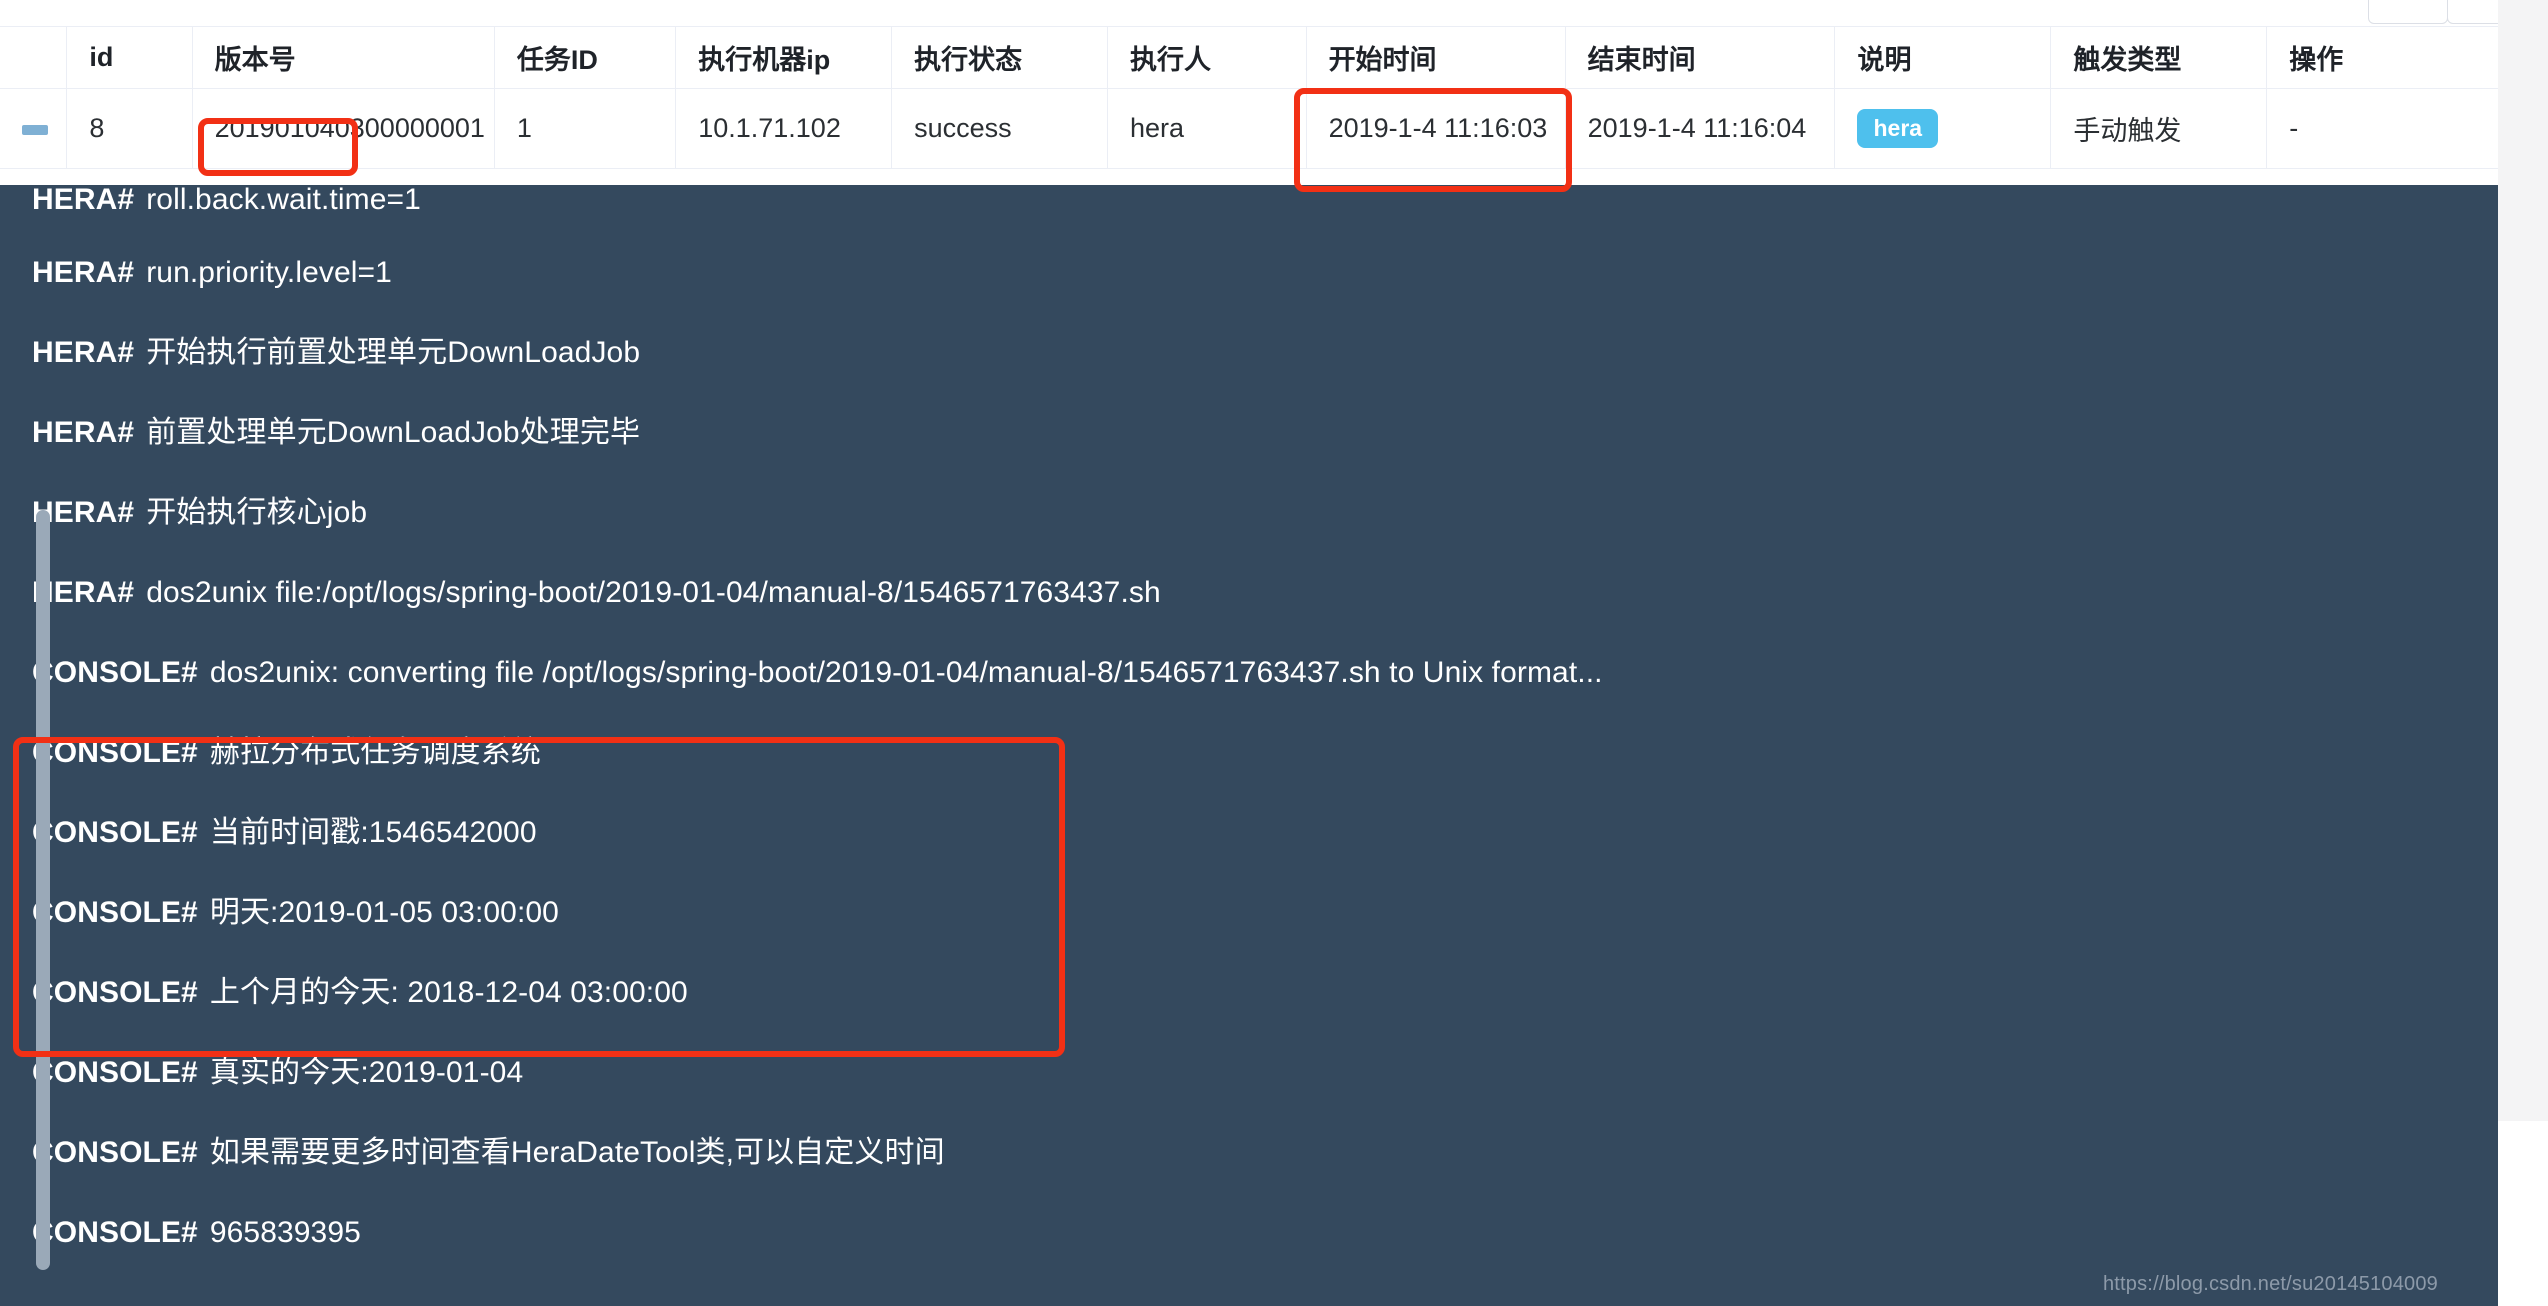 This screenshot has height=1306, width=2548. Describe the element at coordinates (1249, 753) in the screenshot. I see `log-line: CONSOLE# 赫拉分布式任务调度系统` at that location.